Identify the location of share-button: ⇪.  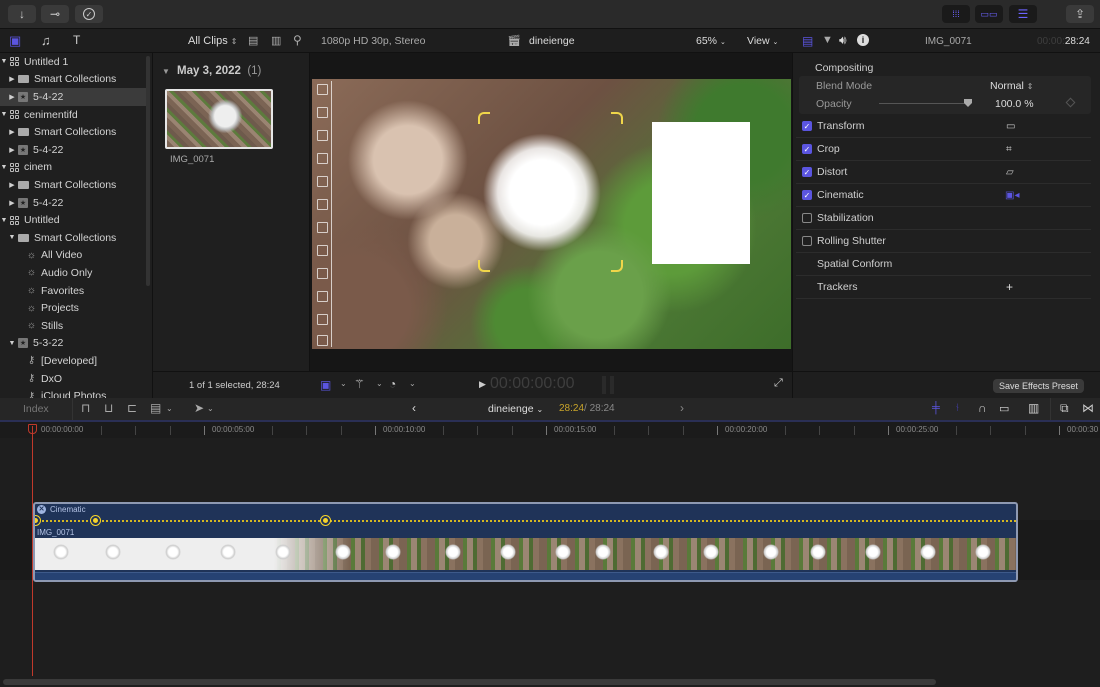
(1080, 14).